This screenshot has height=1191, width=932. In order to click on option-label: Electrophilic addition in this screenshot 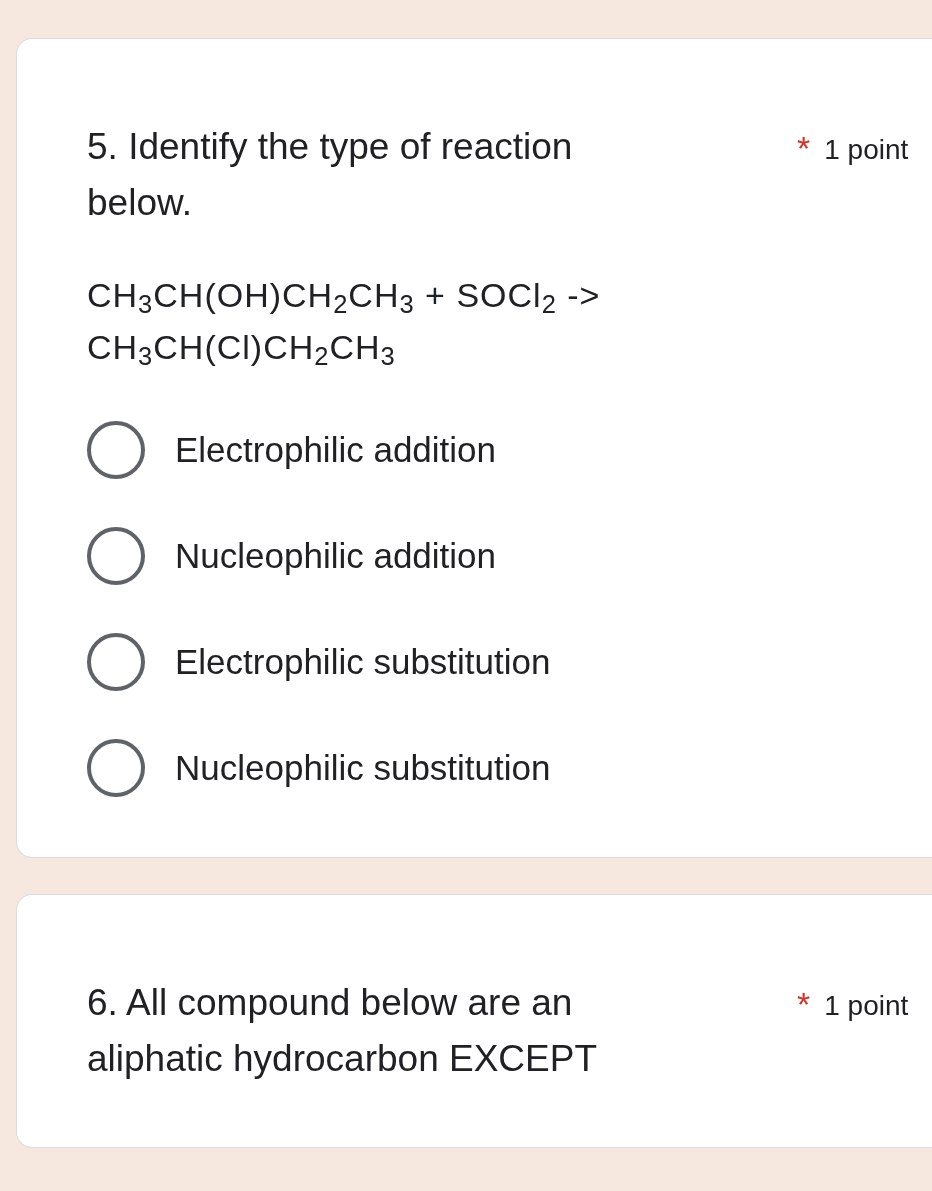, I will do `click(335, 450)`.